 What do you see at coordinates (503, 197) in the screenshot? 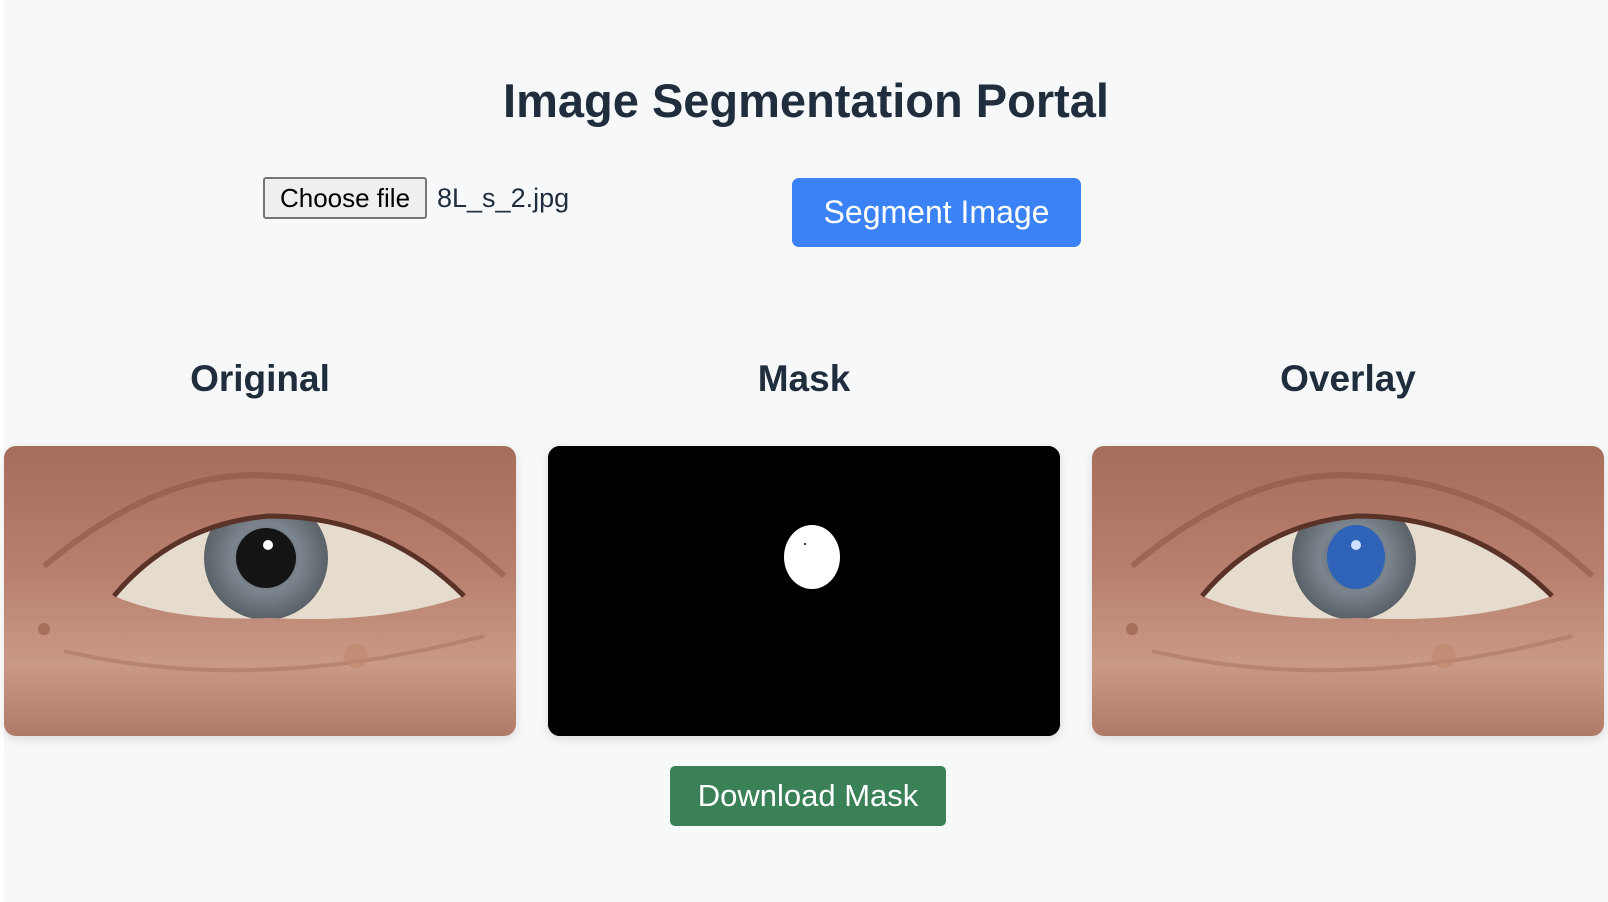
I see `selected-file-name: 8L_s_2.jpg` at bounding box center [503, 197].